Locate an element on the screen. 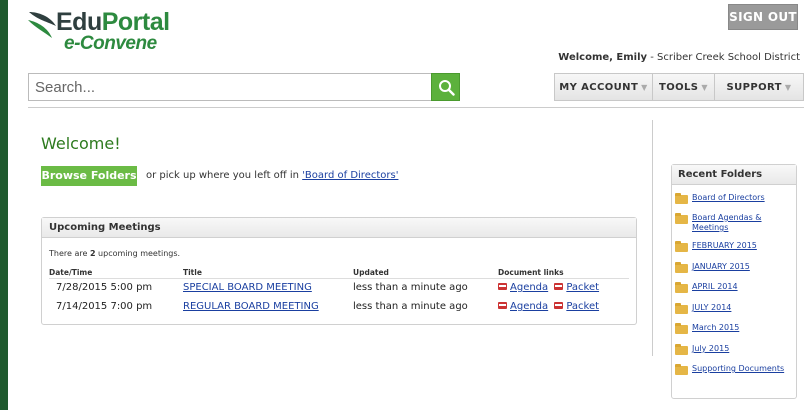  nav-label: SUPPORT is located at coordinates (754, 87).